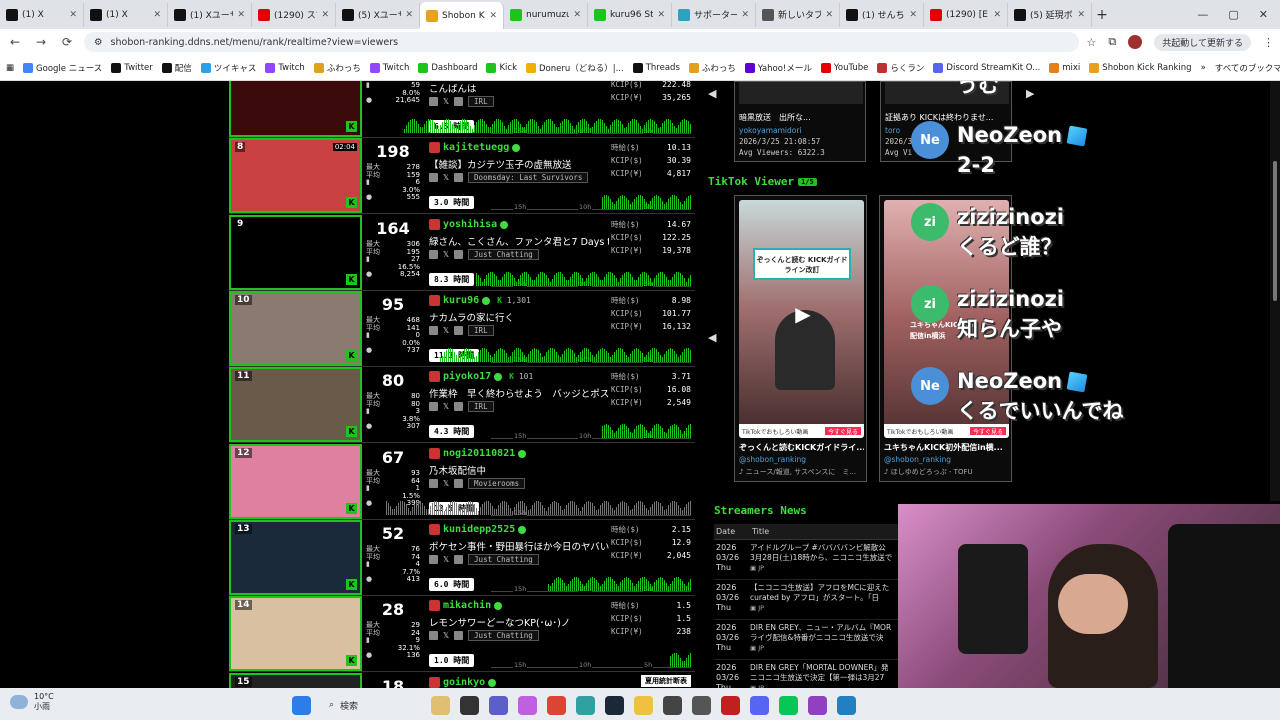  What do you see at coordinates (844, 67) in the screenshot?
I see `bookmark-item: YouTube` at bounding box center [844, 67].